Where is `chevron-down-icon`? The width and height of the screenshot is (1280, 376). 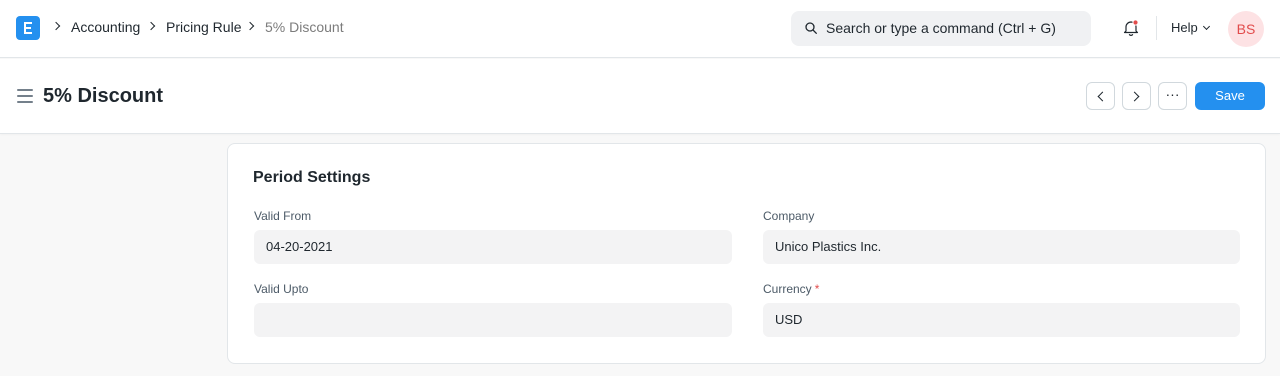 chevron-down-icon is located at coordinates (1206, 26).